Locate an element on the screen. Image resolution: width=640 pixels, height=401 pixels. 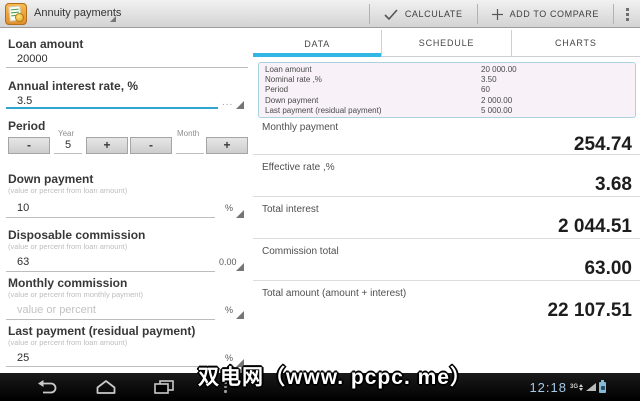
year-decrement-button: - is located at coordinates (29, 145).